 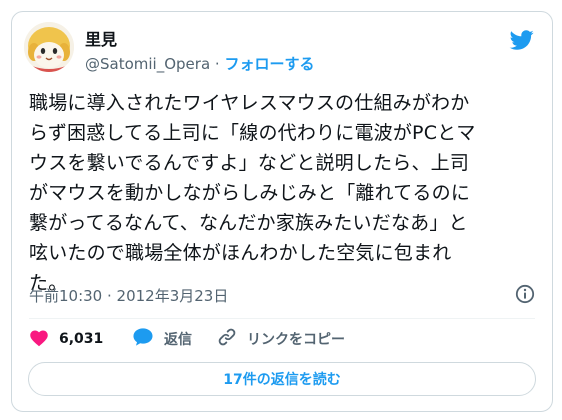 I want to click on reply-label: 返信, so click(x=178, y=340).